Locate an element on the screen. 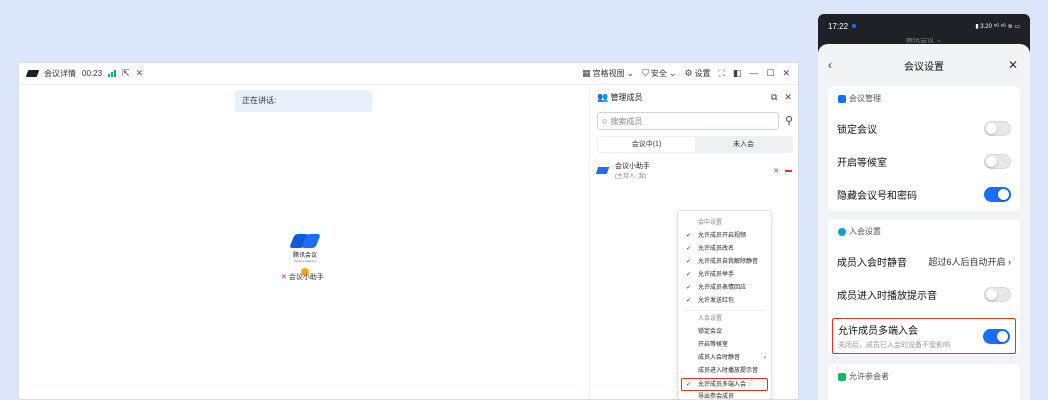 Image resolution: width=1048 pixels, height=400 pixels. settings-button: ⚙ 设置 is located at coordinates (697, 73).